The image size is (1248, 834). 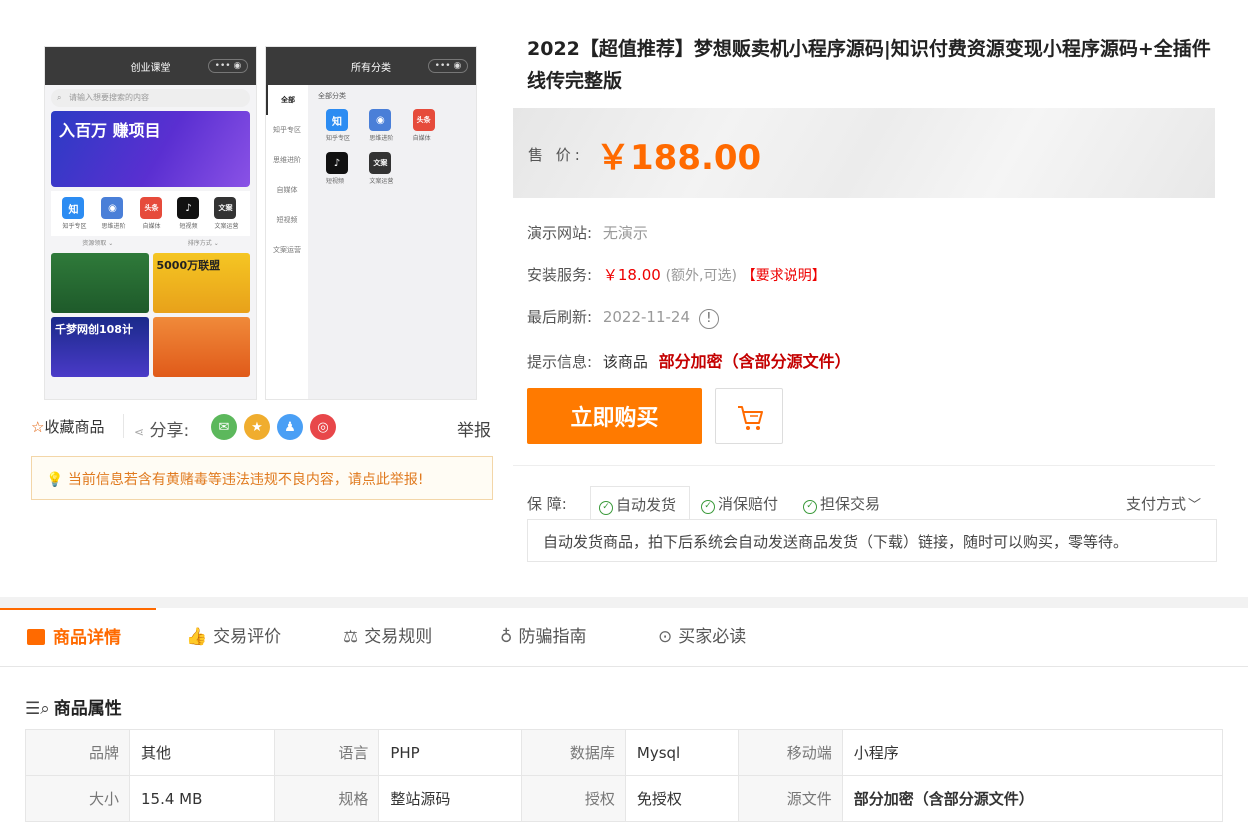 I want to click on tip-row: 提示信息: 该商品 部分加密（含部分源文件）, so click(x=689, y=360).